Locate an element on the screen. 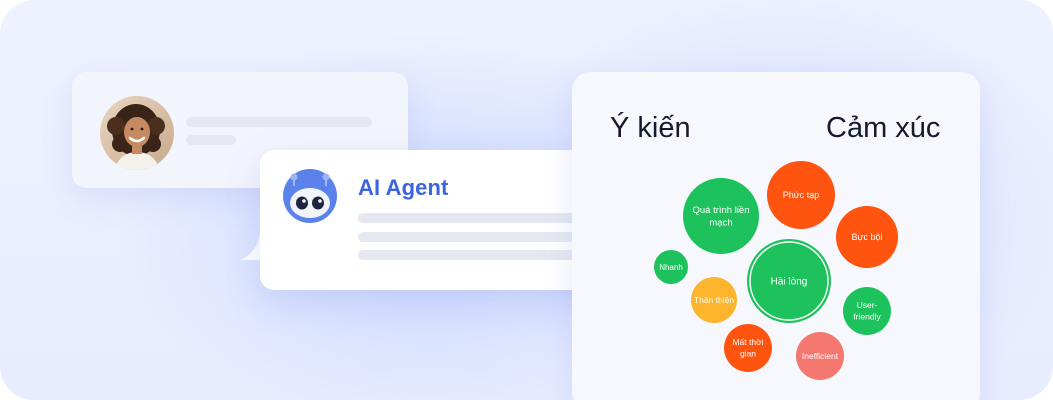 The image size is (1053, 400). sentiment-bubble: Thân thiện is located at coordinates (714, 300).